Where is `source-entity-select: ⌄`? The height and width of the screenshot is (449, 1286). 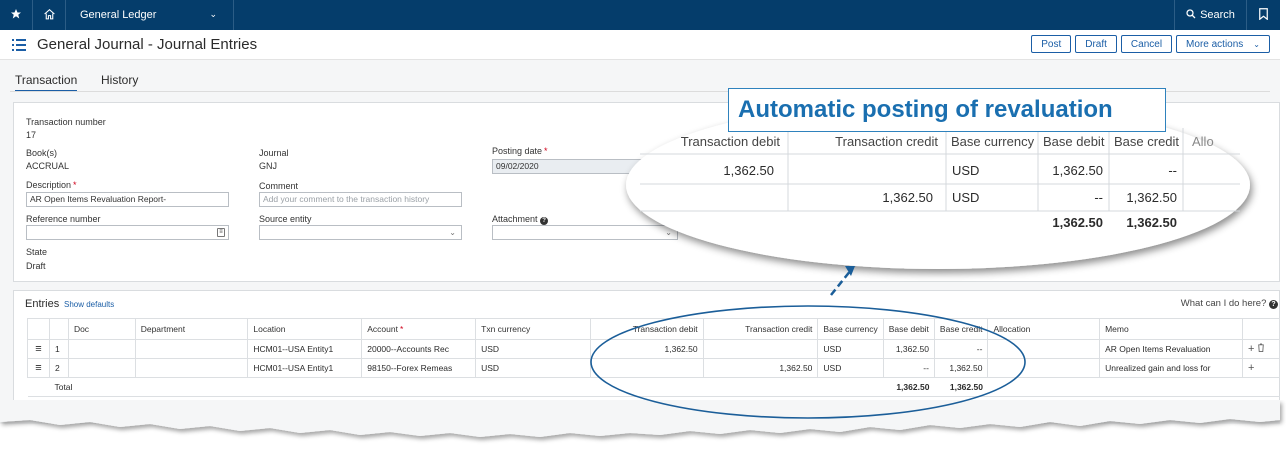
source-entity-select: ⌄ is located at coordinates (360, 232).